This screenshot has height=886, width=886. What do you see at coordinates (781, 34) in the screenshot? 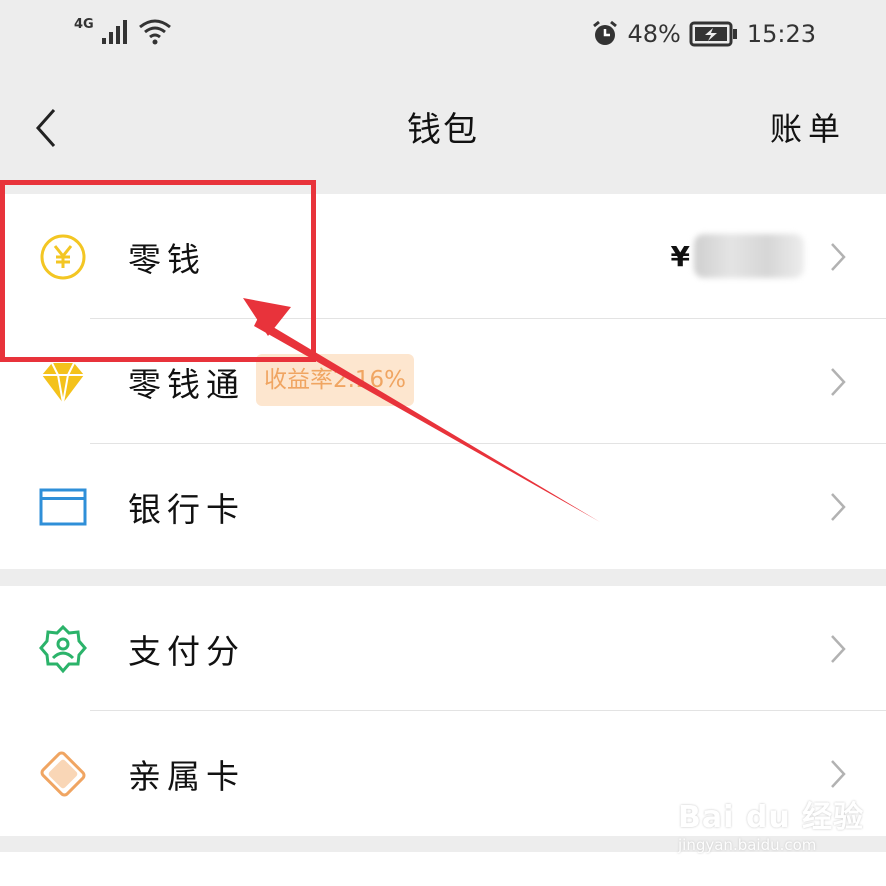
I see `clock: 15:23` at bounding box center [781, 34].